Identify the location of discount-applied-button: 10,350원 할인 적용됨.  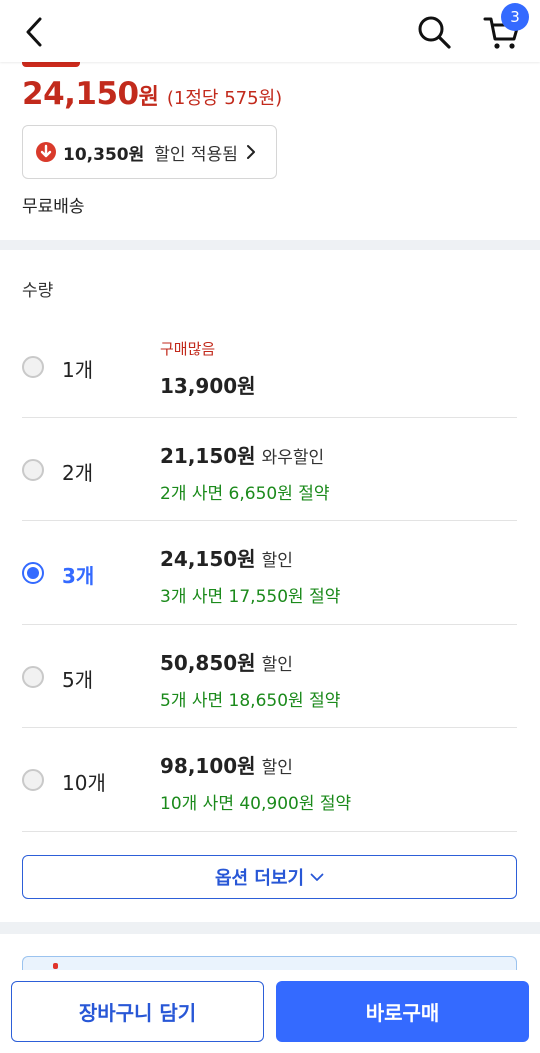
(149, 152).